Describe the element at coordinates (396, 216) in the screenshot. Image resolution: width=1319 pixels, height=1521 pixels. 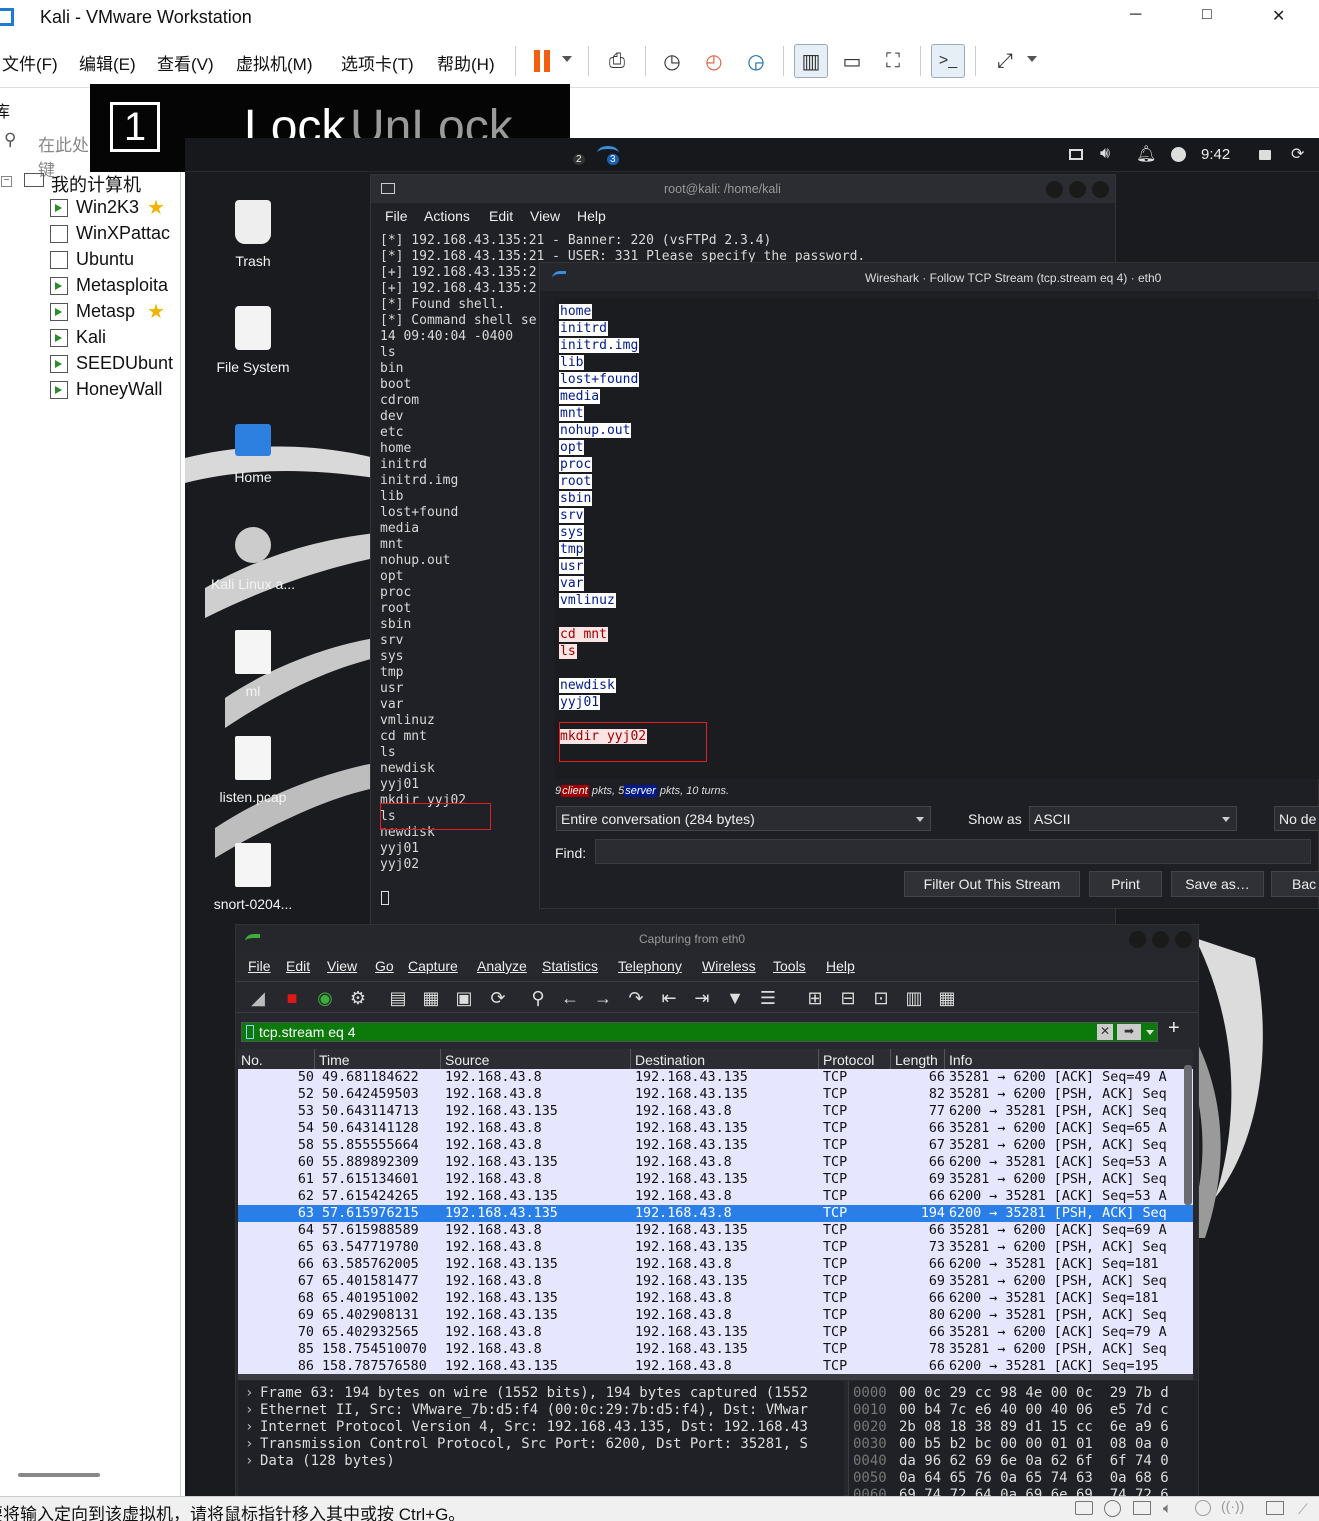
I see `terminal-menu-file: File` at that location.